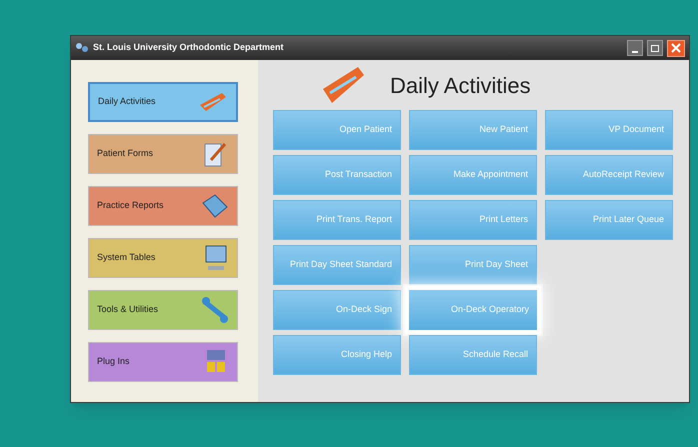 The image size is (698, 447). I want to click on app-icon, so click(82, 48).